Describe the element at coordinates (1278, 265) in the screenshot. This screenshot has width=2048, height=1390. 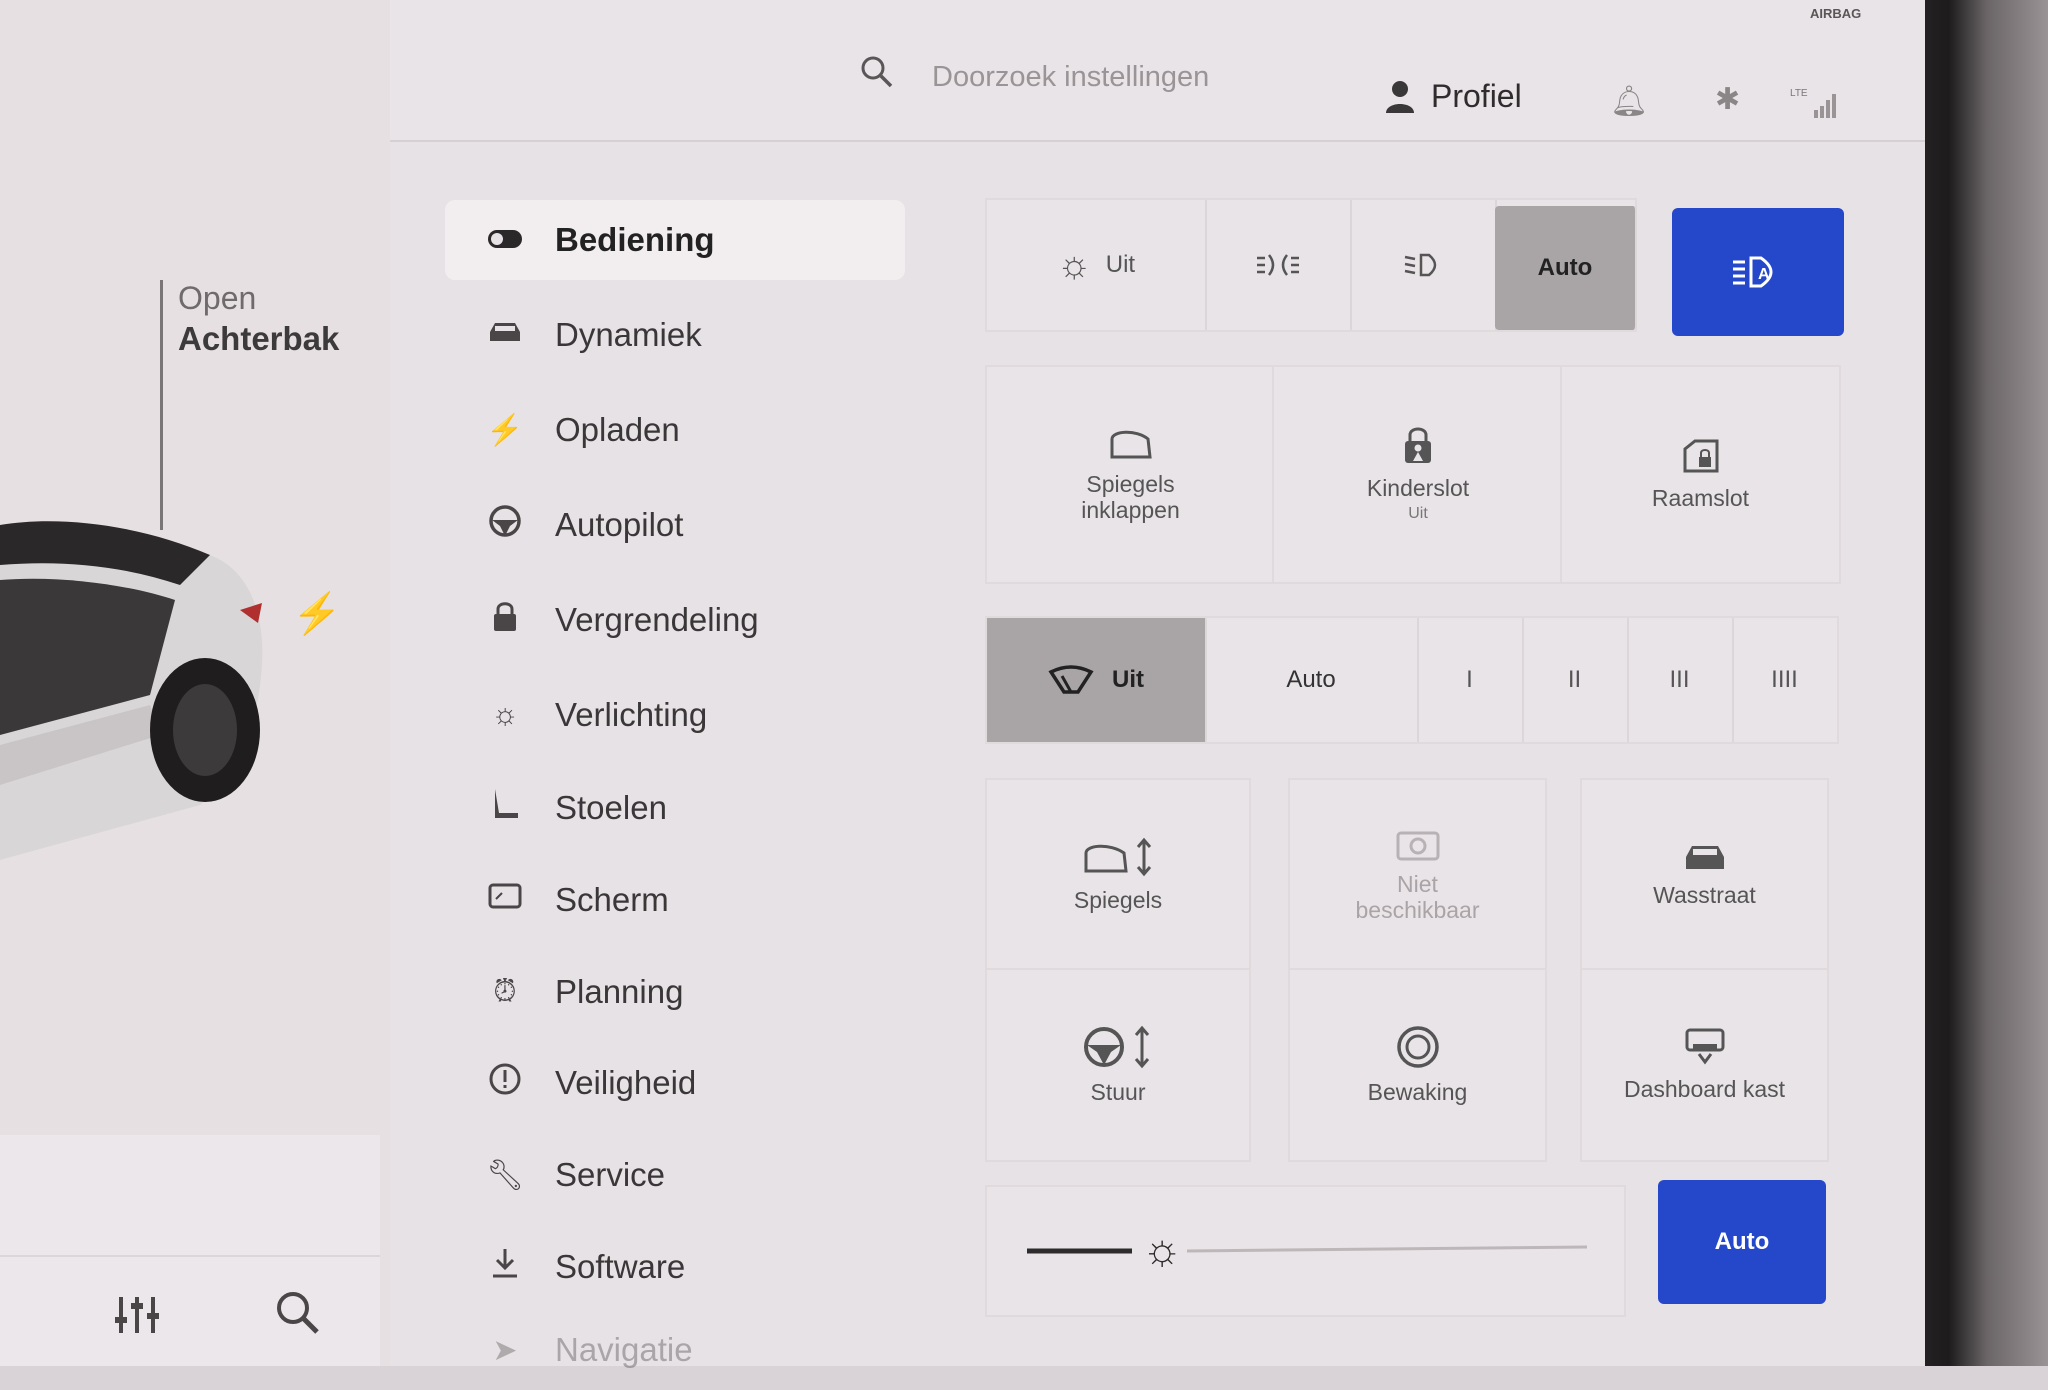
I see `parking-lights-option` at that location.